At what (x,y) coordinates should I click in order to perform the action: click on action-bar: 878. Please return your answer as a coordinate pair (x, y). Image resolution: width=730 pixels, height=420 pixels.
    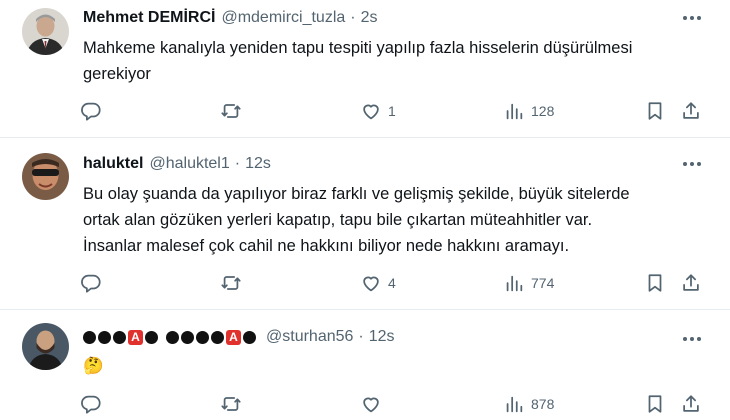
    Looking at the image, I should click on (365, 404).